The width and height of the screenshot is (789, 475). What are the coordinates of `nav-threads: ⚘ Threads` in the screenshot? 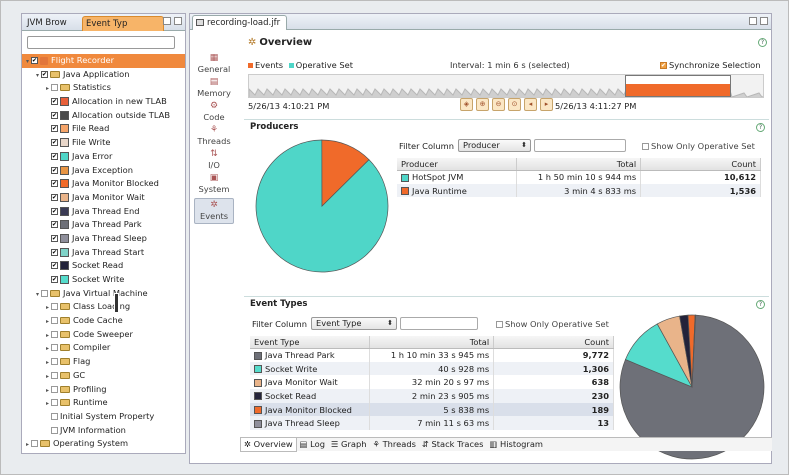 It's located at (214, 136).